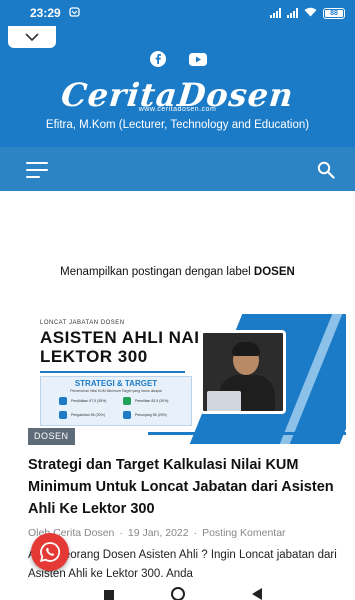  I want to click on strategy-item-label: Penunjang 55 (20%), so click(151, 415).